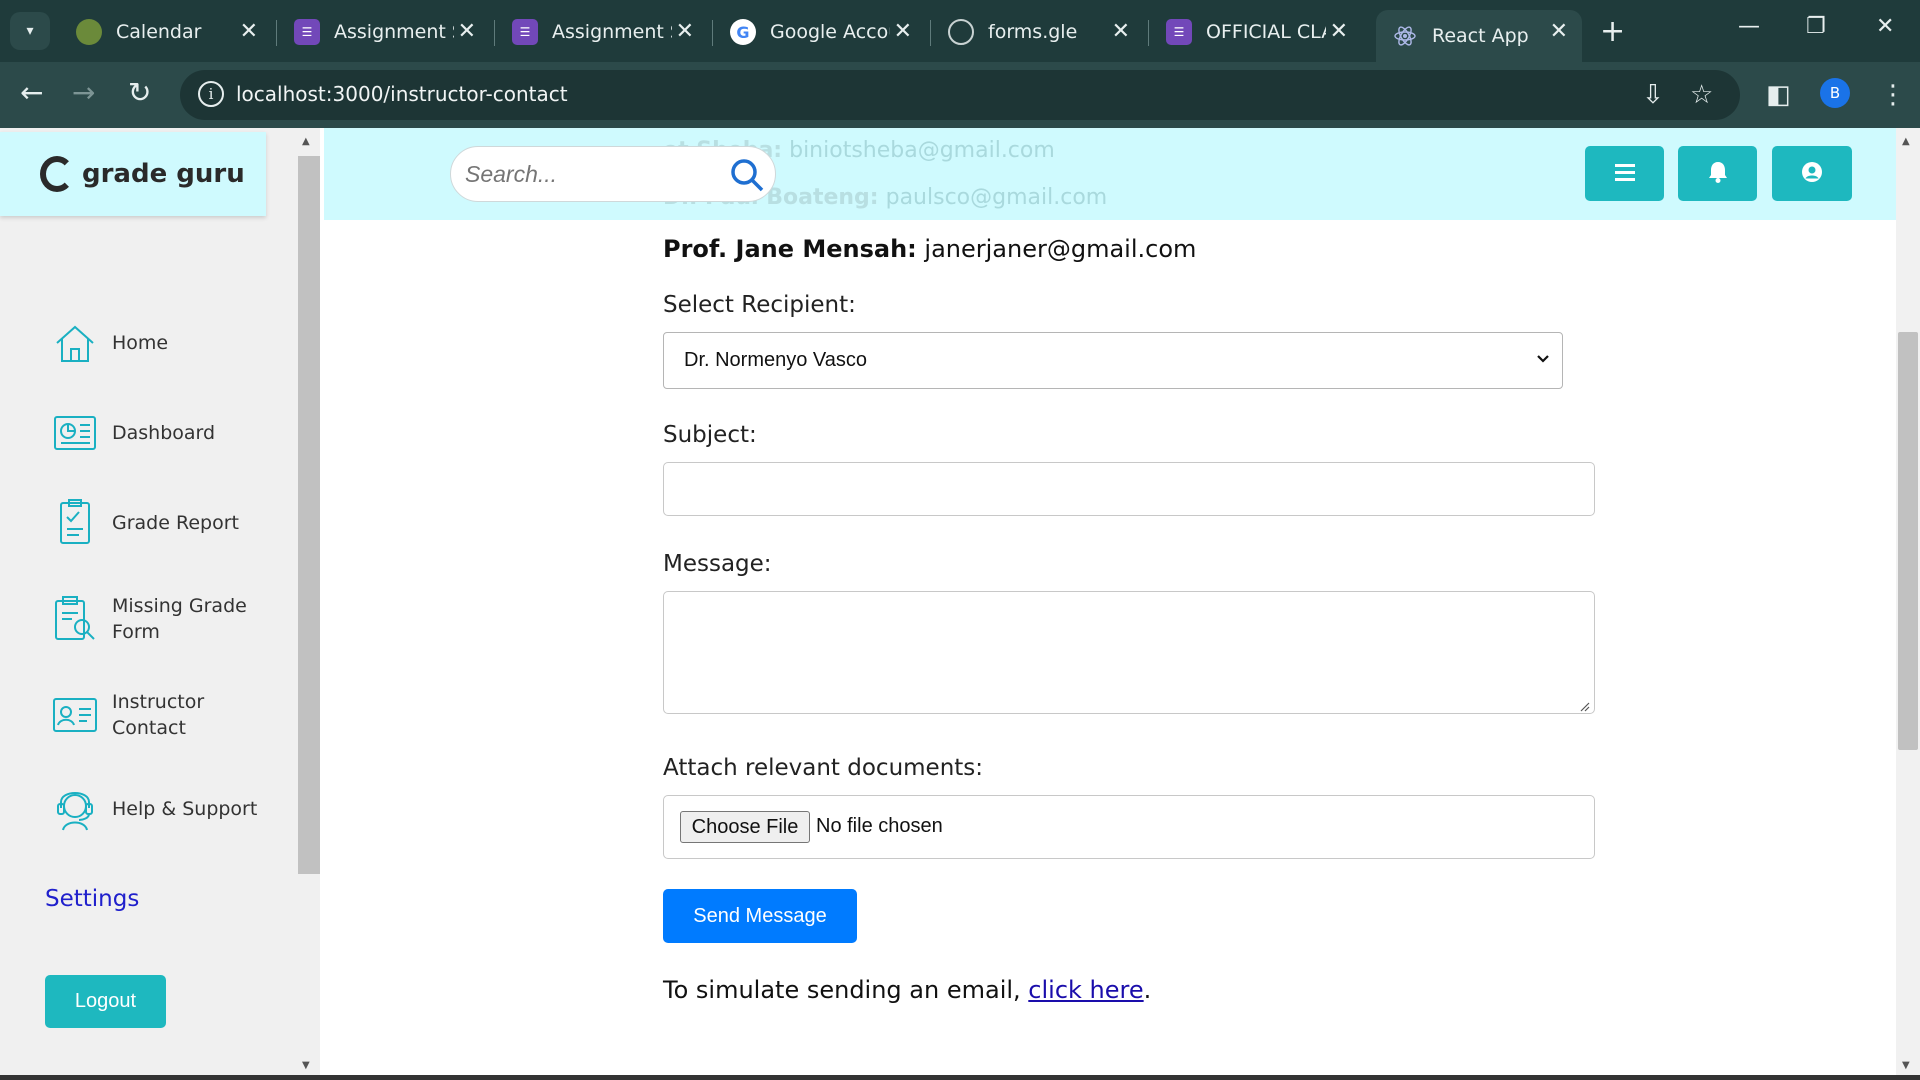 The width and height of the screenshot is (1920, 1080). I want to click on react-favicon, so click(1405, 36).